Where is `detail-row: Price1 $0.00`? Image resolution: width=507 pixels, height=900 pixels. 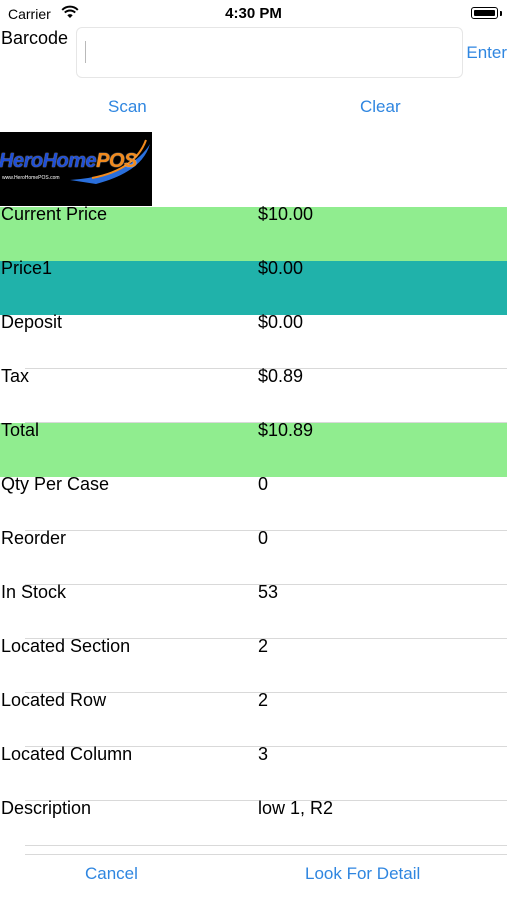
detail-row: Price1 $0.00 is located at coordinates (253, 286).